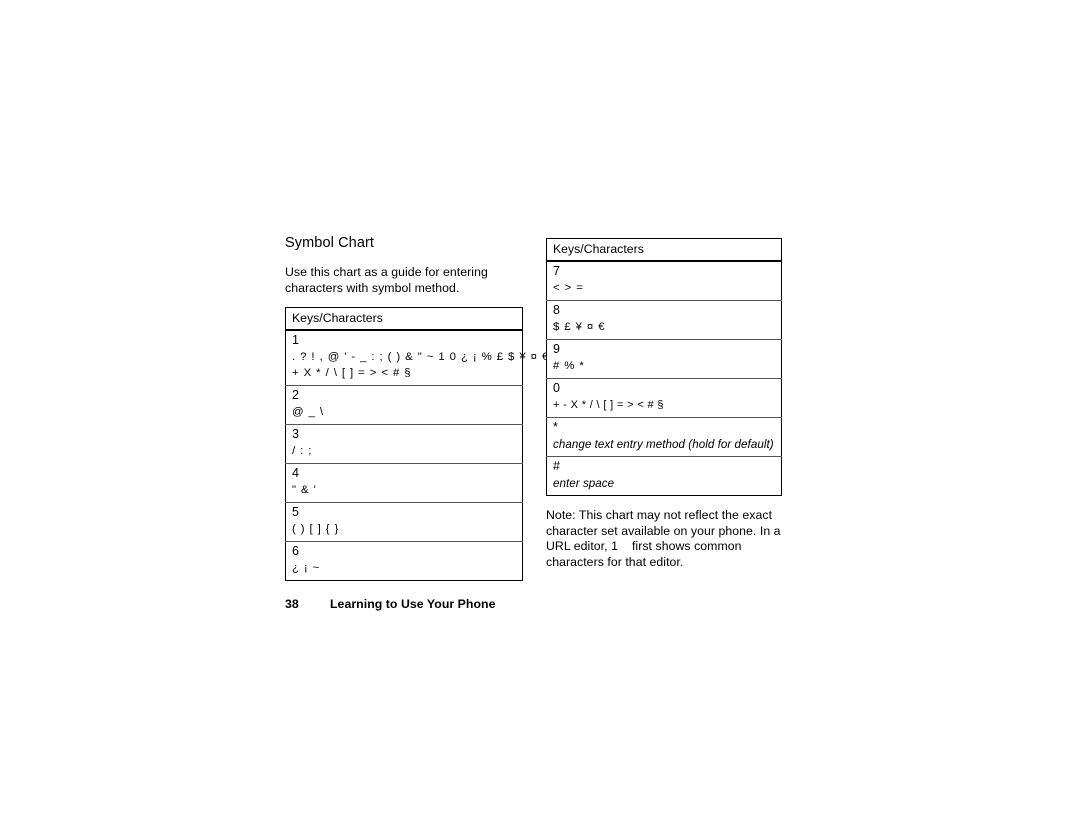  Describe the element at coordinates (304, 490) in the screenshot. I see `characters-list: " & '` at that location.